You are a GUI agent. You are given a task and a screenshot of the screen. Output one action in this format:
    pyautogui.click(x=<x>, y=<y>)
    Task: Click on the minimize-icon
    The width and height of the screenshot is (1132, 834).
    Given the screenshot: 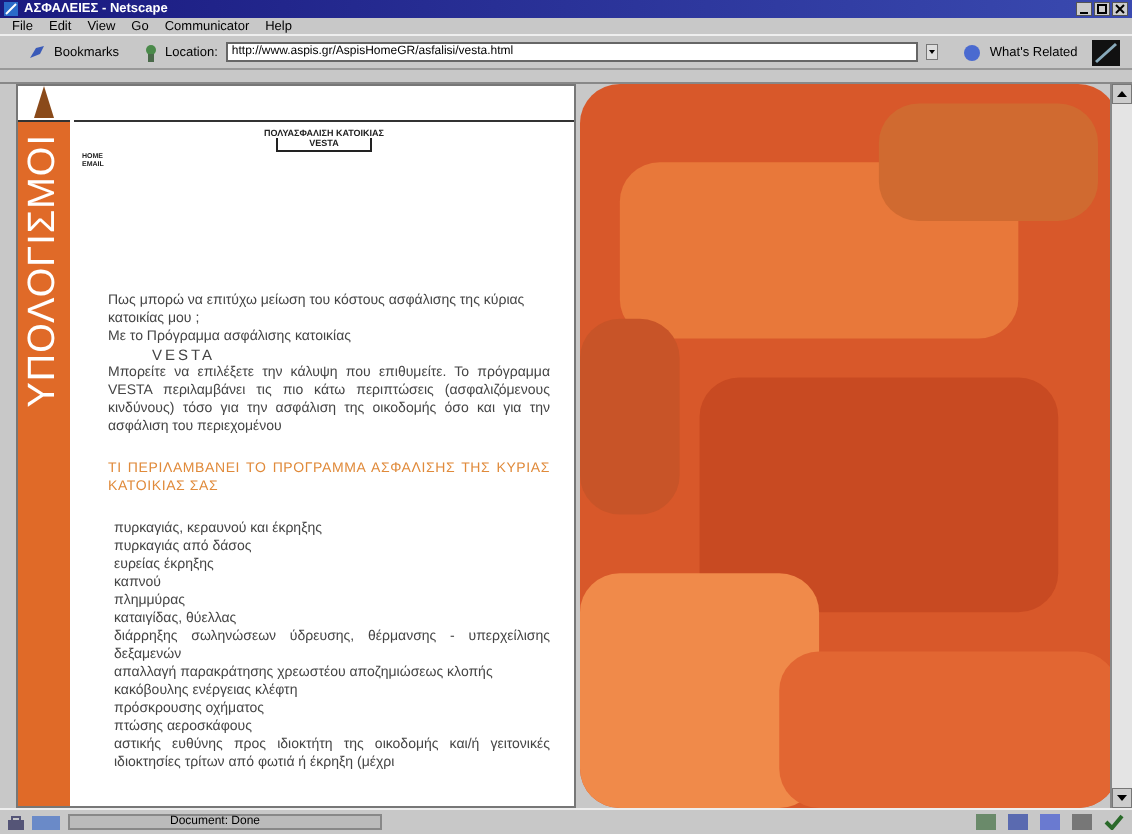 What is the action you would take?
    pyautogui.click(x=1084, y=9)
    